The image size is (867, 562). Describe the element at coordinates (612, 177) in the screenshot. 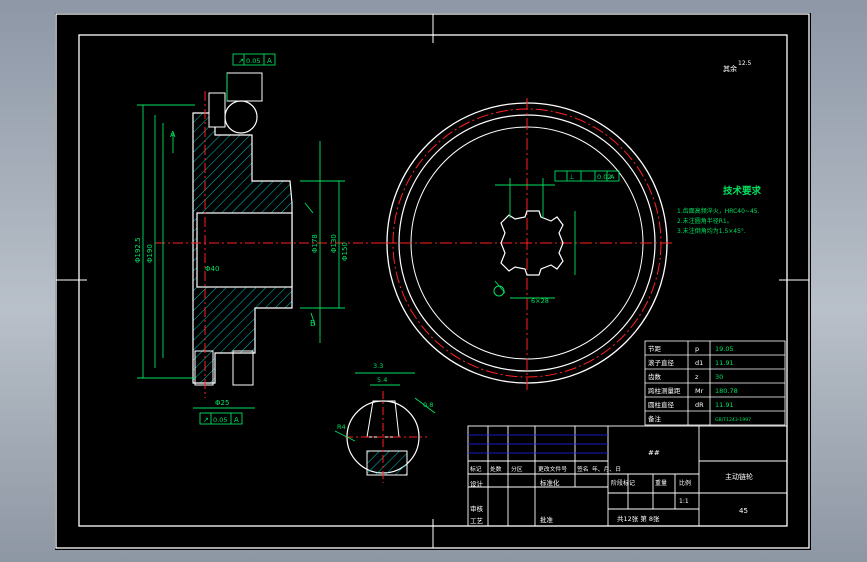

I see `tol-3-ref: A` at that location.